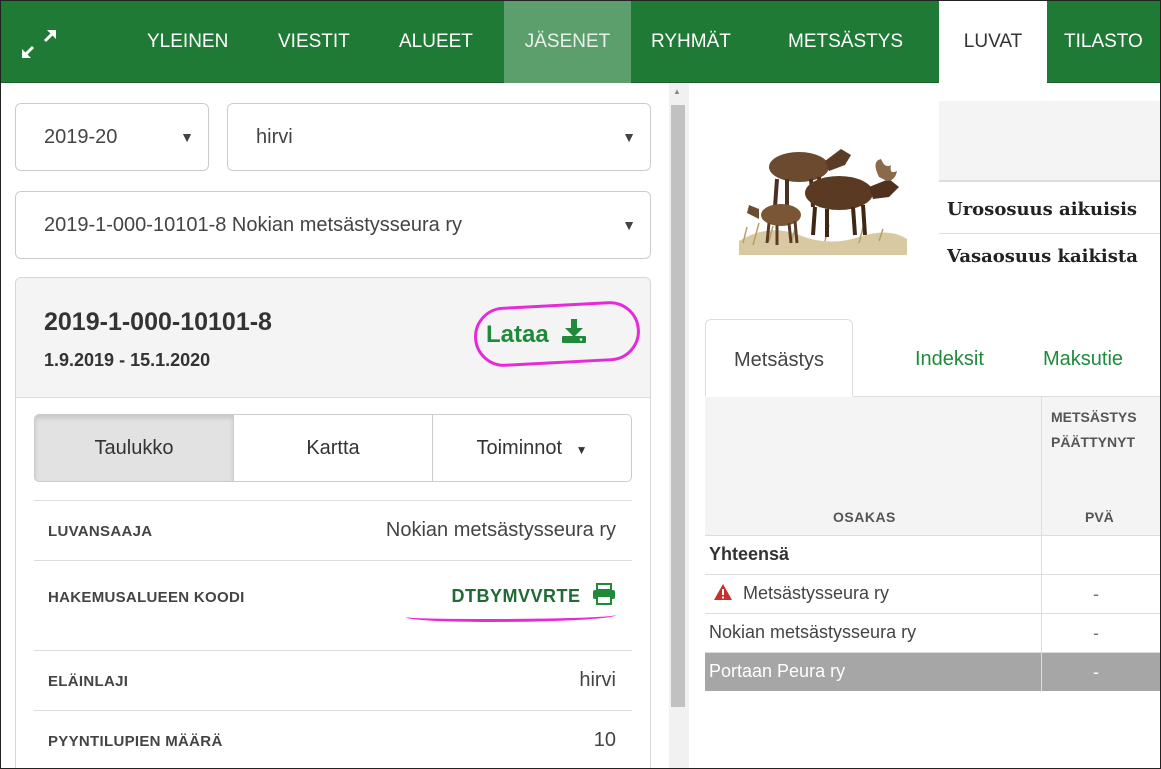 This screenshot has height=769, width=1161. Describe the element at coordinates (604, 740) in the screenshot. I see `detail-value: 10` at that location.